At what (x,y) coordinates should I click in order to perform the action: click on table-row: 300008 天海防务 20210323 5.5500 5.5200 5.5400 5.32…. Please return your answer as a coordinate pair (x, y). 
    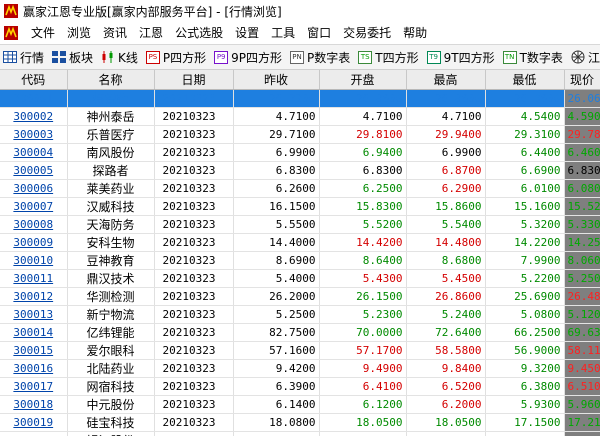
    Looking at the image, I should click on (300, 224).